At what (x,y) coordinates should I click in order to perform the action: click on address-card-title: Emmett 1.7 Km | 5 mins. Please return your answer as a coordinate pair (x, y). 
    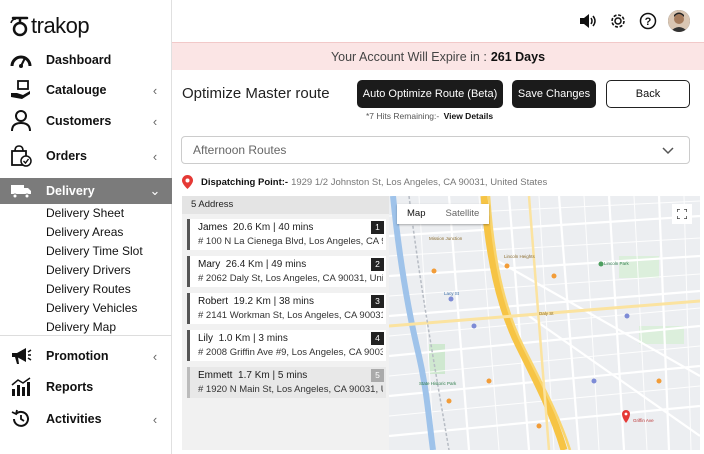
    Looking at the image, I should click on (252, 375).